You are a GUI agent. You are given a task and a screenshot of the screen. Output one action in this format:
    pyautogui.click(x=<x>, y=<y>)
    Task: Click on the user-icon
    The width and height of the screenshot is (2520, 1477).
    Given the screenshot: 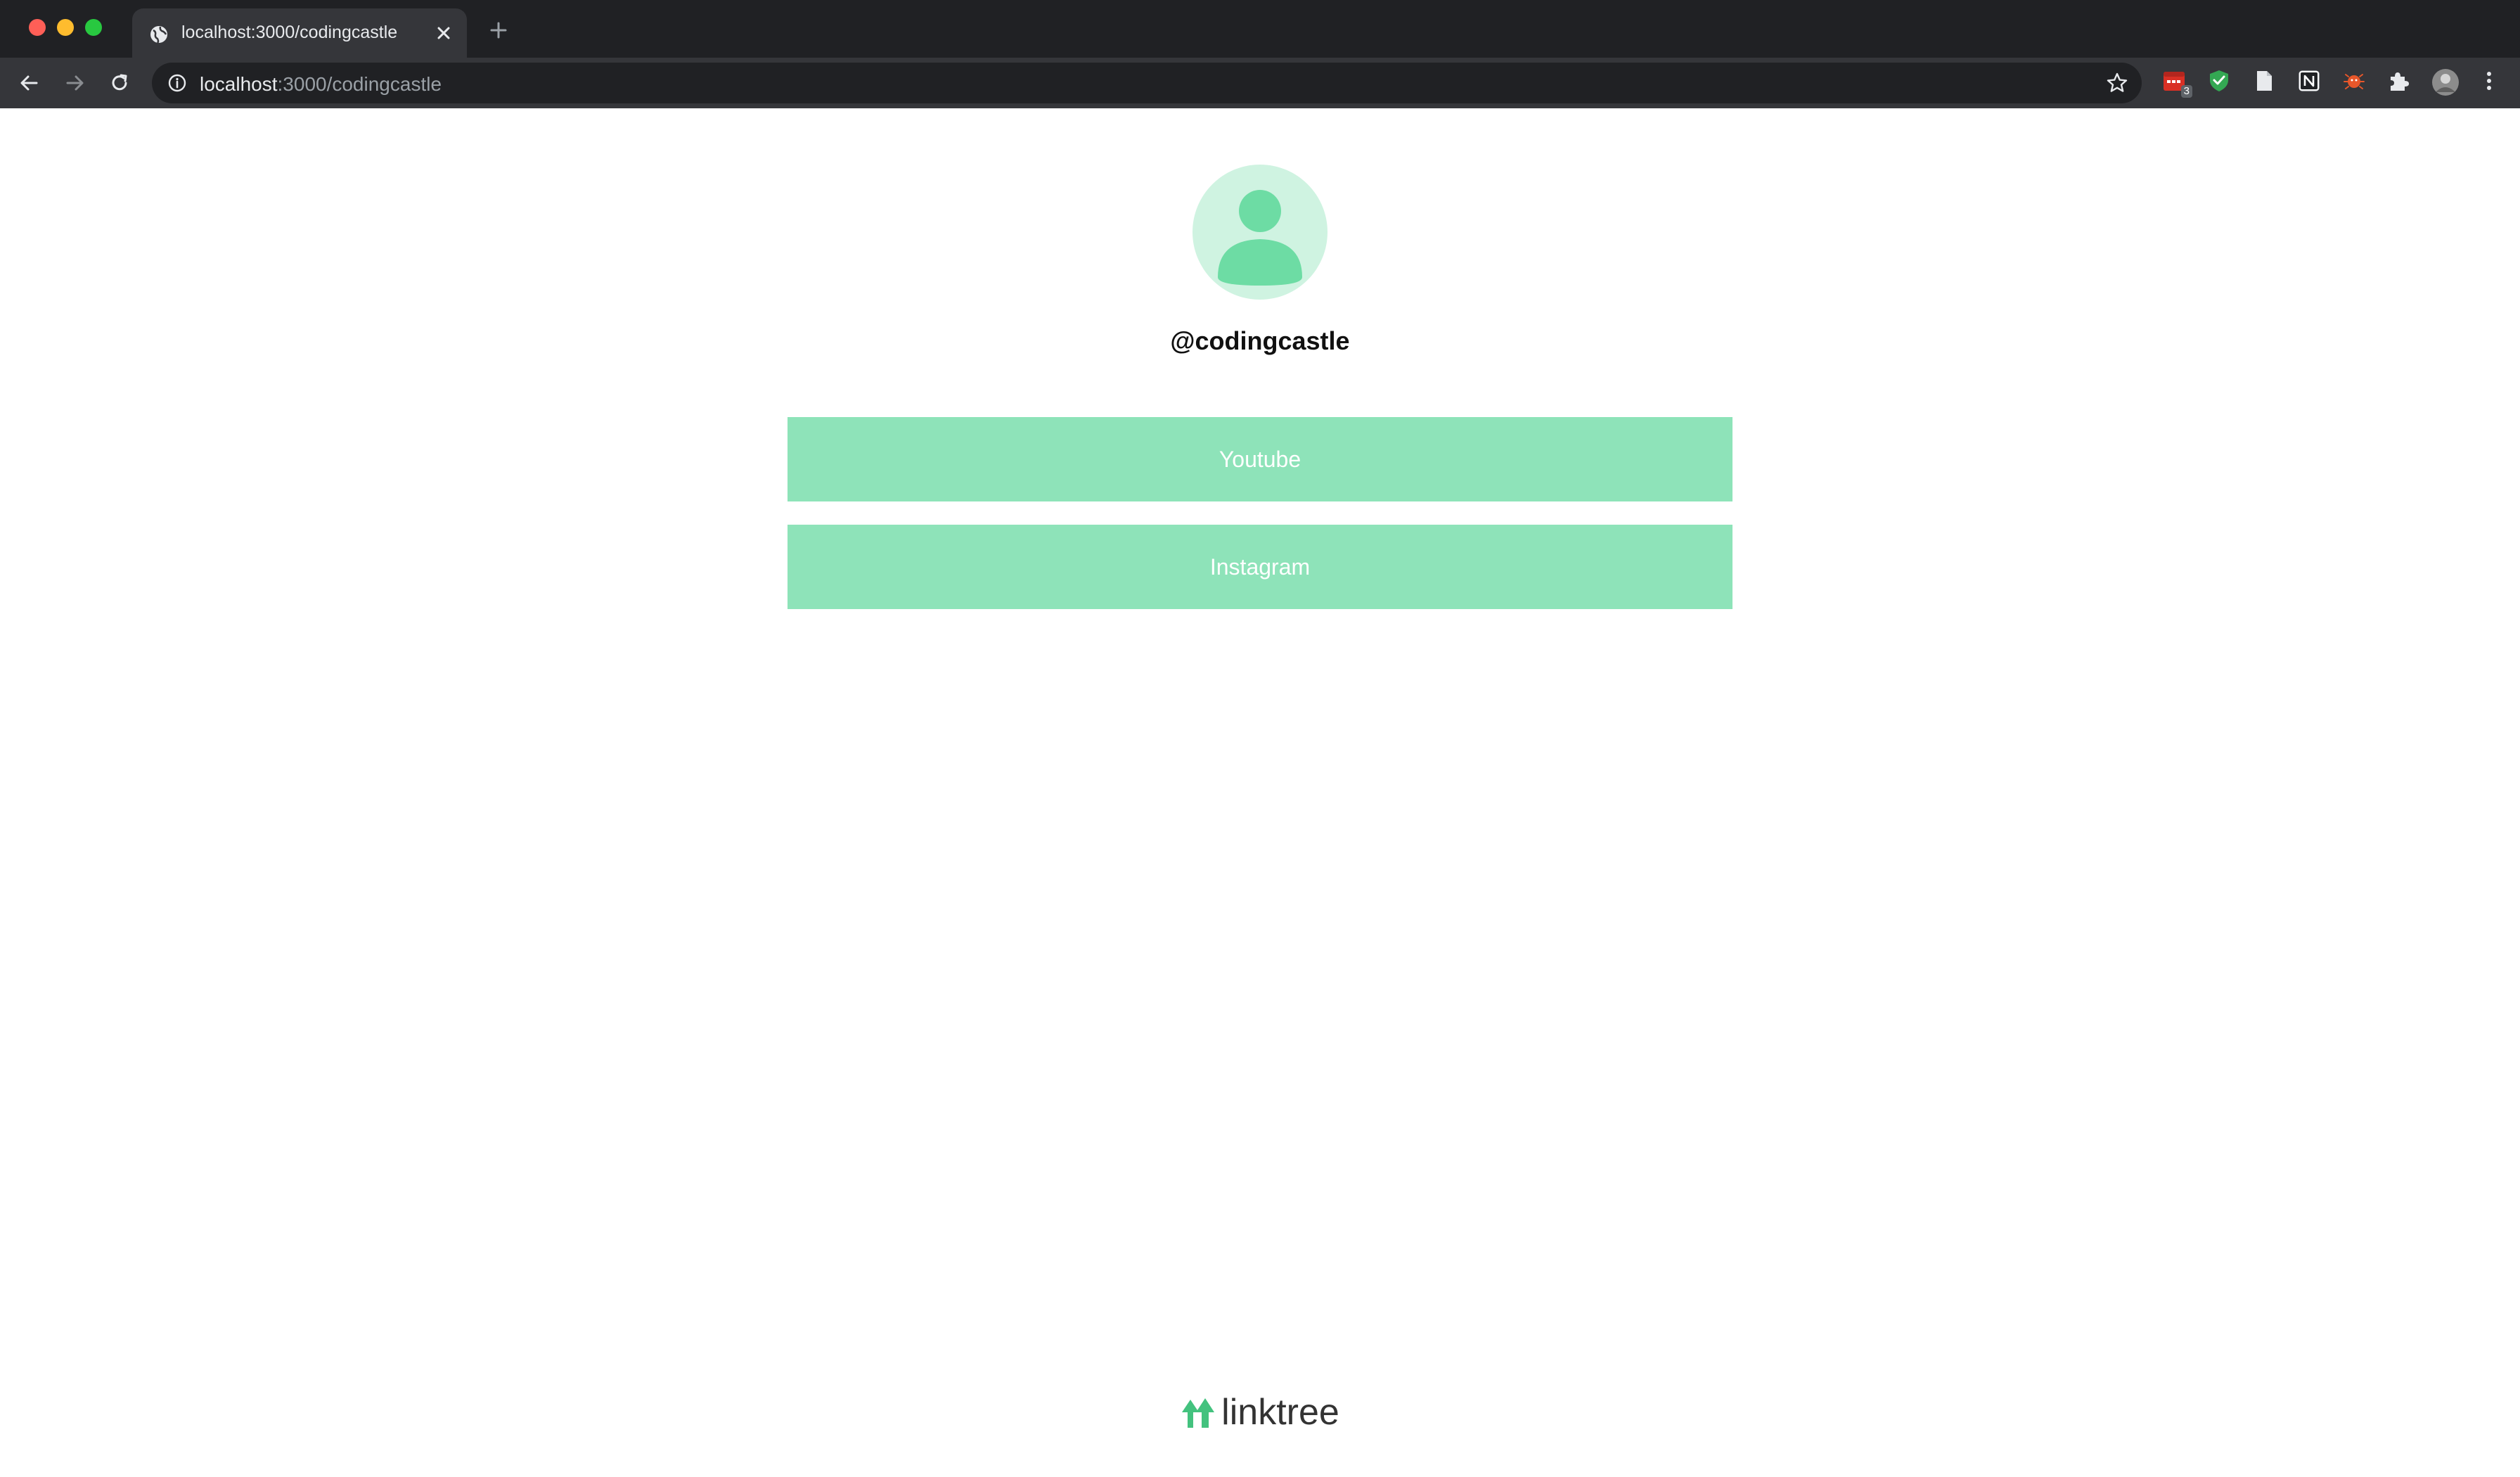 What is the action you would take?
    pyautogui.click(x=1260, y=233)
    